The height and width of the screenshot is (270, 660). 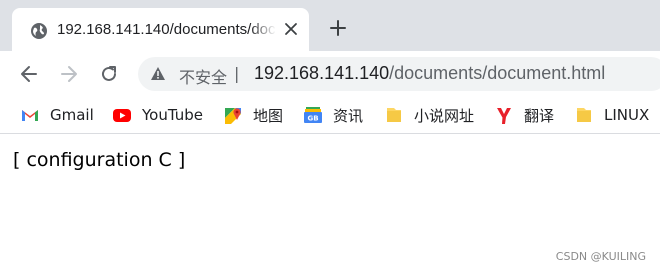 I want to click on bookmark-news: GB 资讯, so click(x=333, y=115).